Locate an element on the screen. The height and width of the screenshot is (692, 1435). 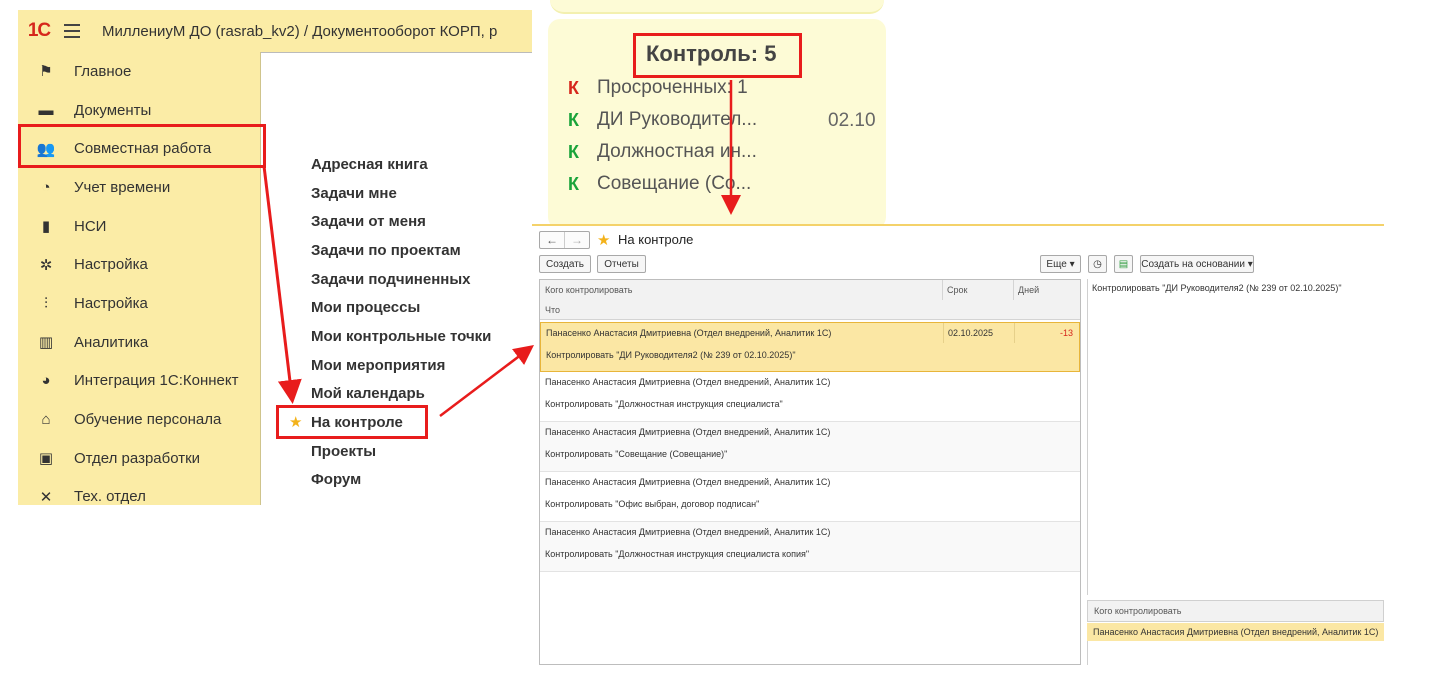
sidebar-item-label: Интеграция 1С:Коннект is located at coordinates (156, 381).